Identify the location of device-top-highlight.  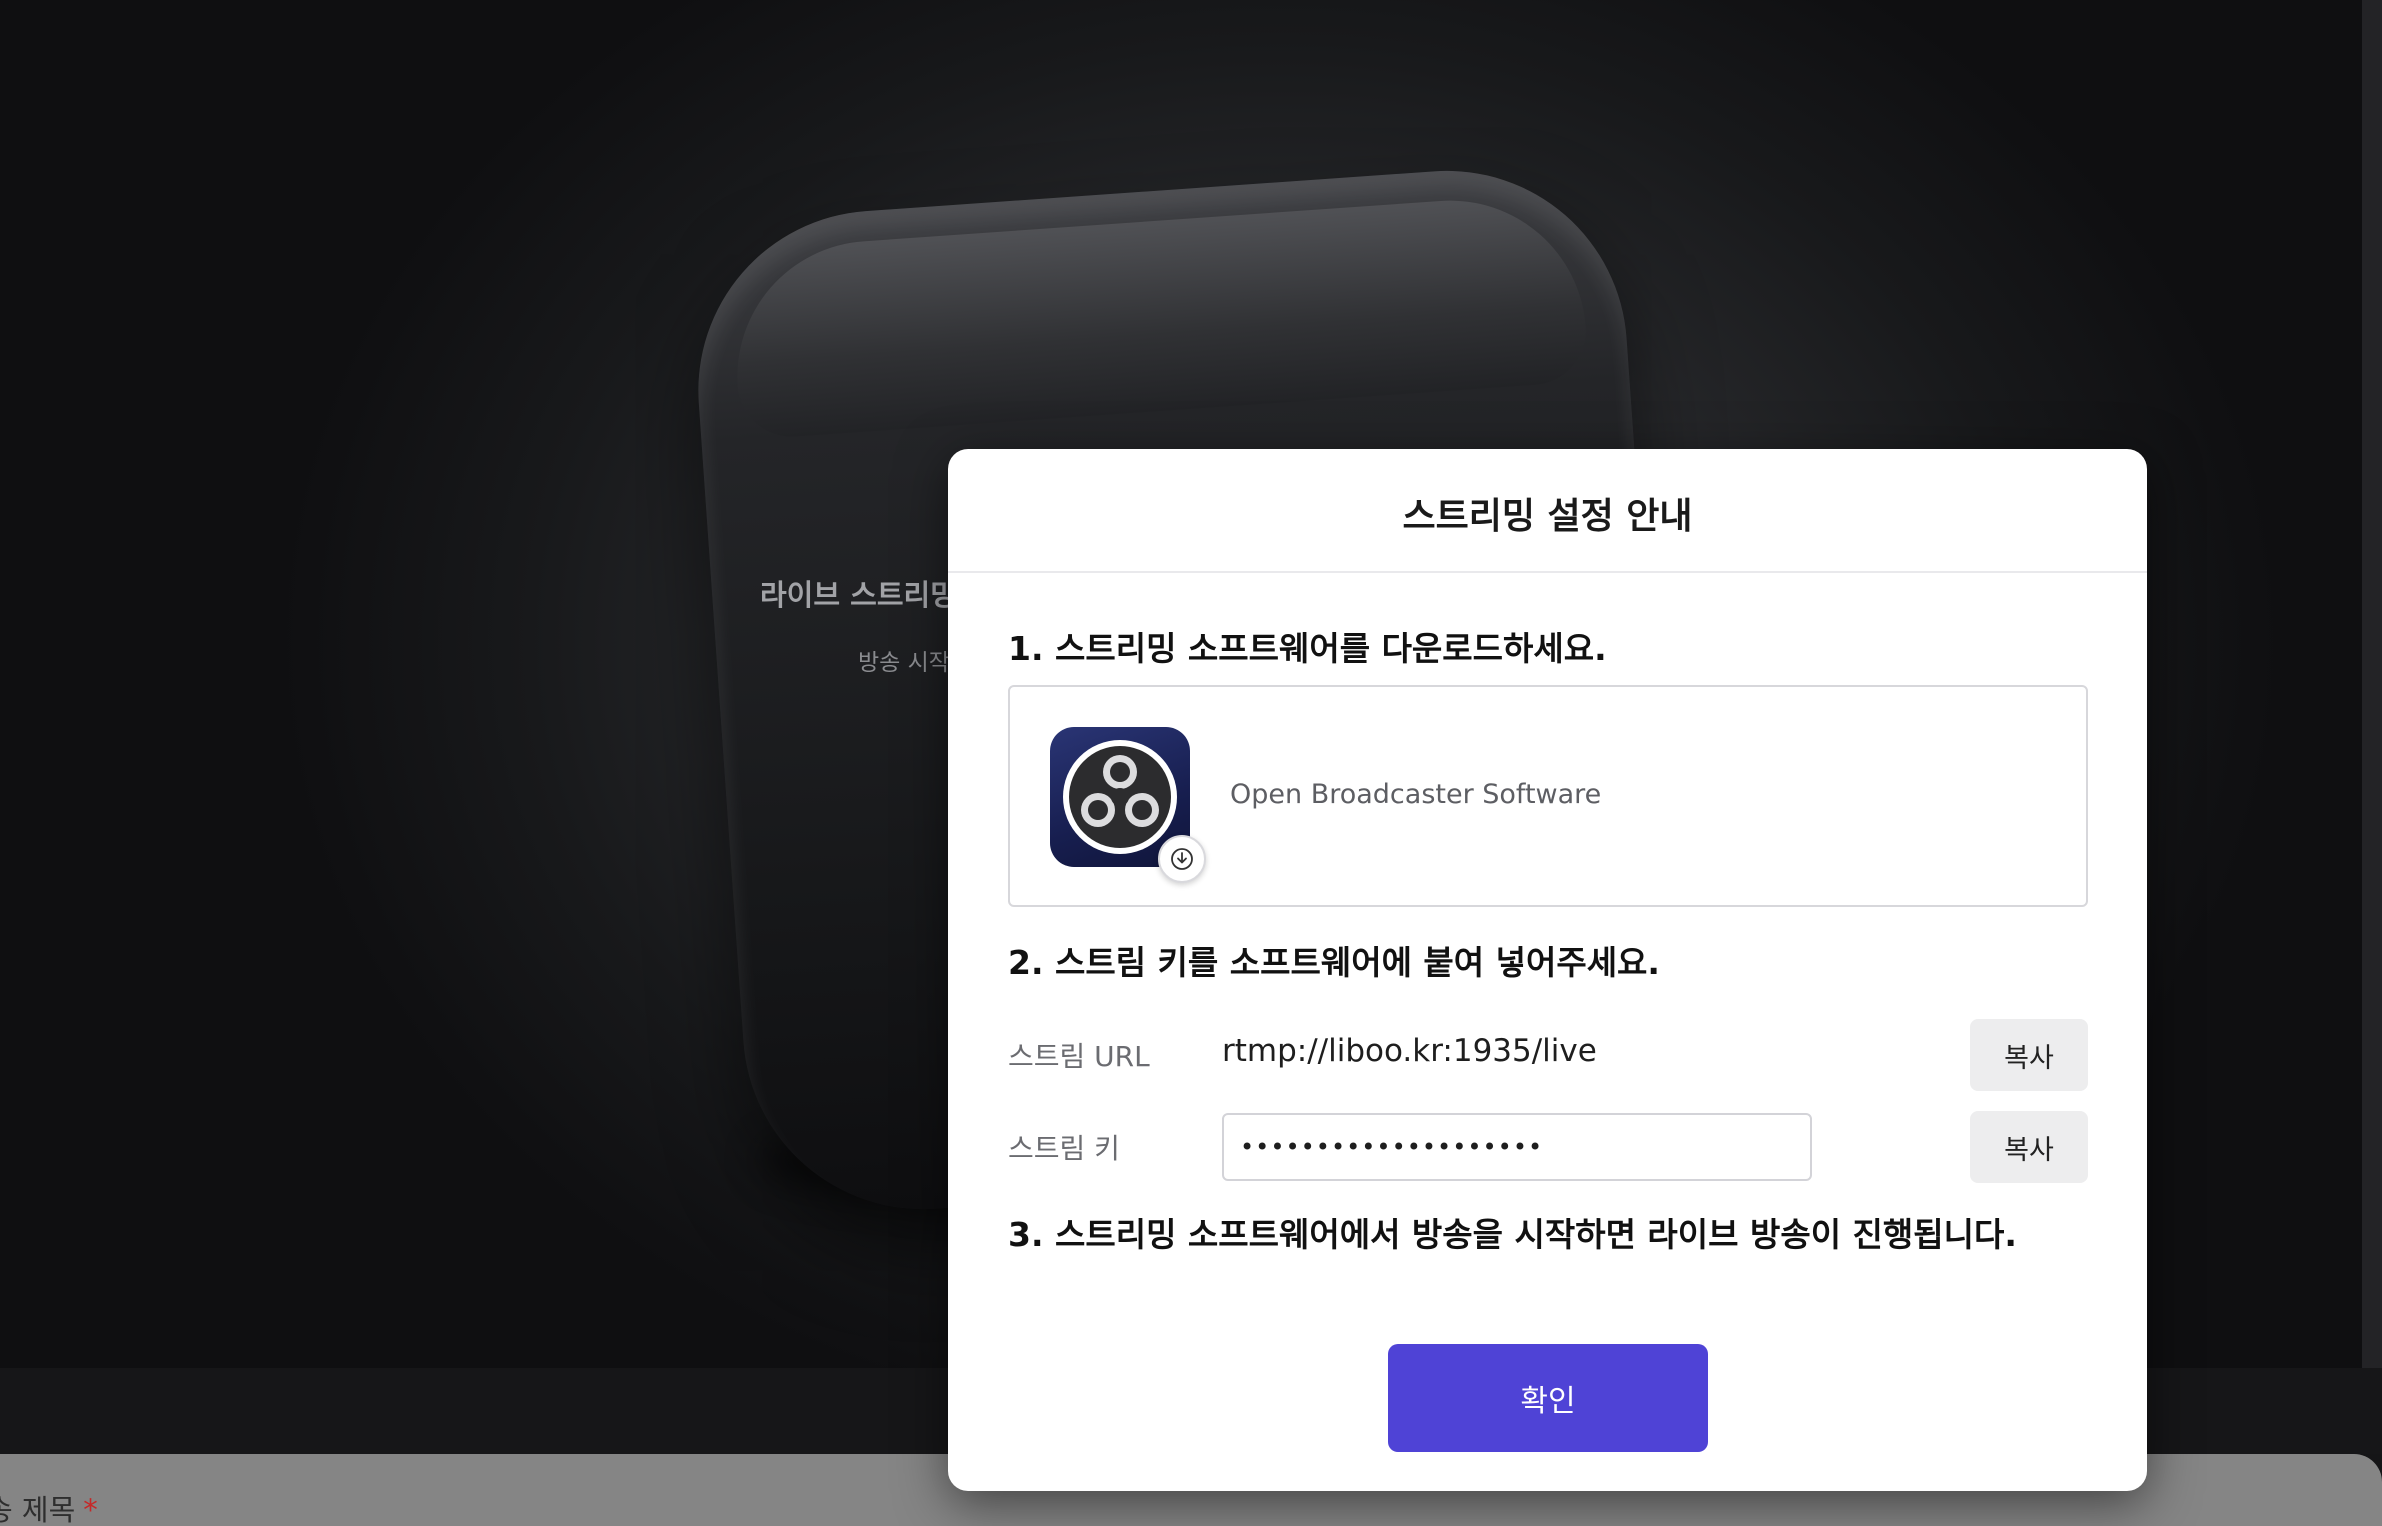
(1159, 316).